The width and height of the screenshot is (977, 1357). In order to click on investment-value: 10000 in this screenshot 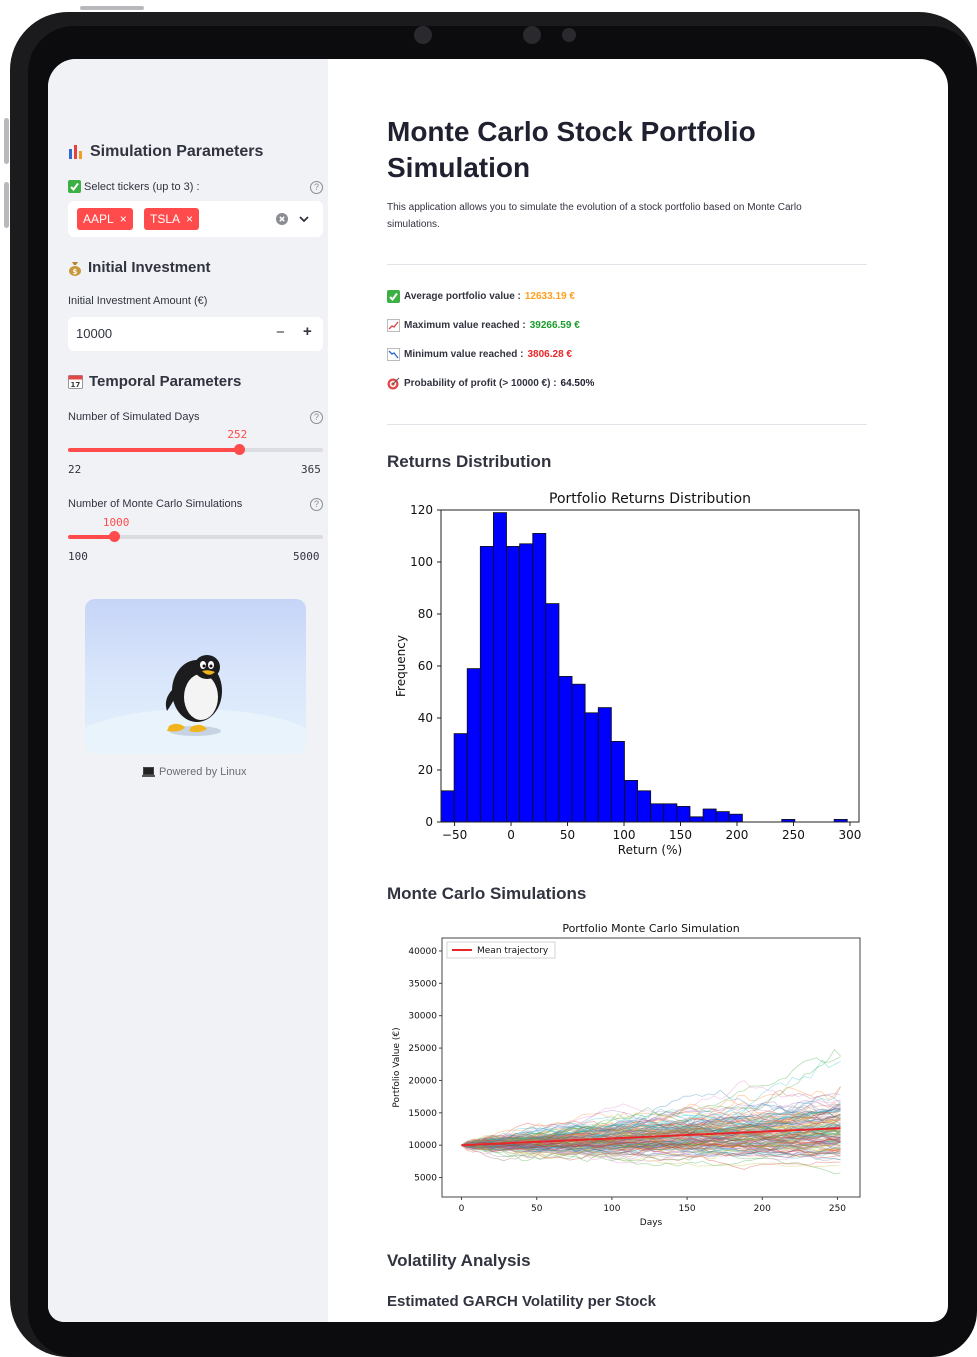, I will do `click(94, 333)`.